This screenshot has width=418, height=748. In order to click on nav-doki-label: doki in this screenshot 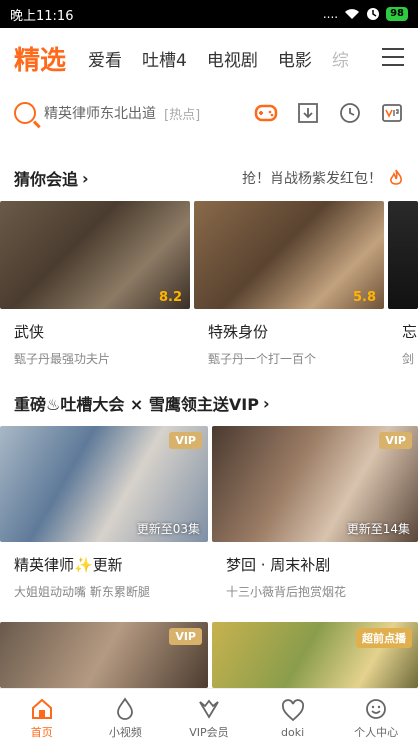, I will do `click(293, 732)`.